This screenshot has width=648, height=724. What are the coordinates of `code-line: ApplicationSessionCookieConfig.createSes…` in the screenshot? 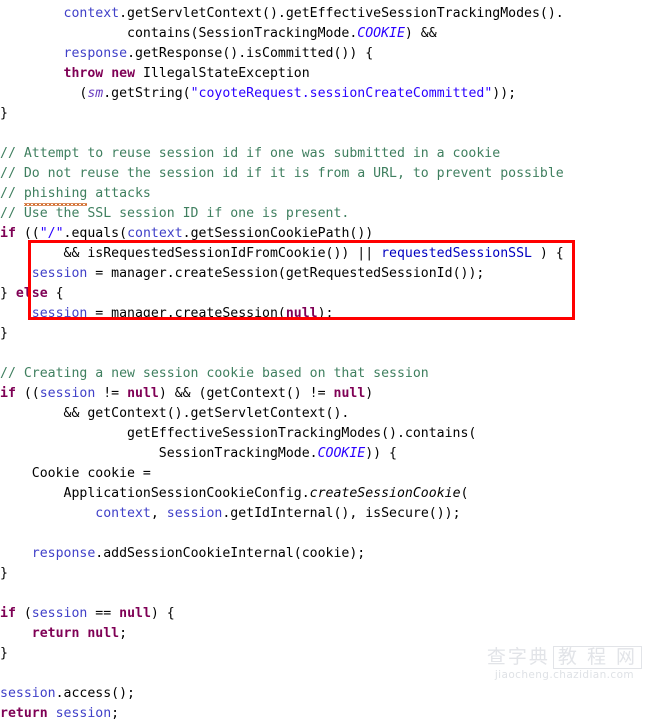 It's located at (324, 494).